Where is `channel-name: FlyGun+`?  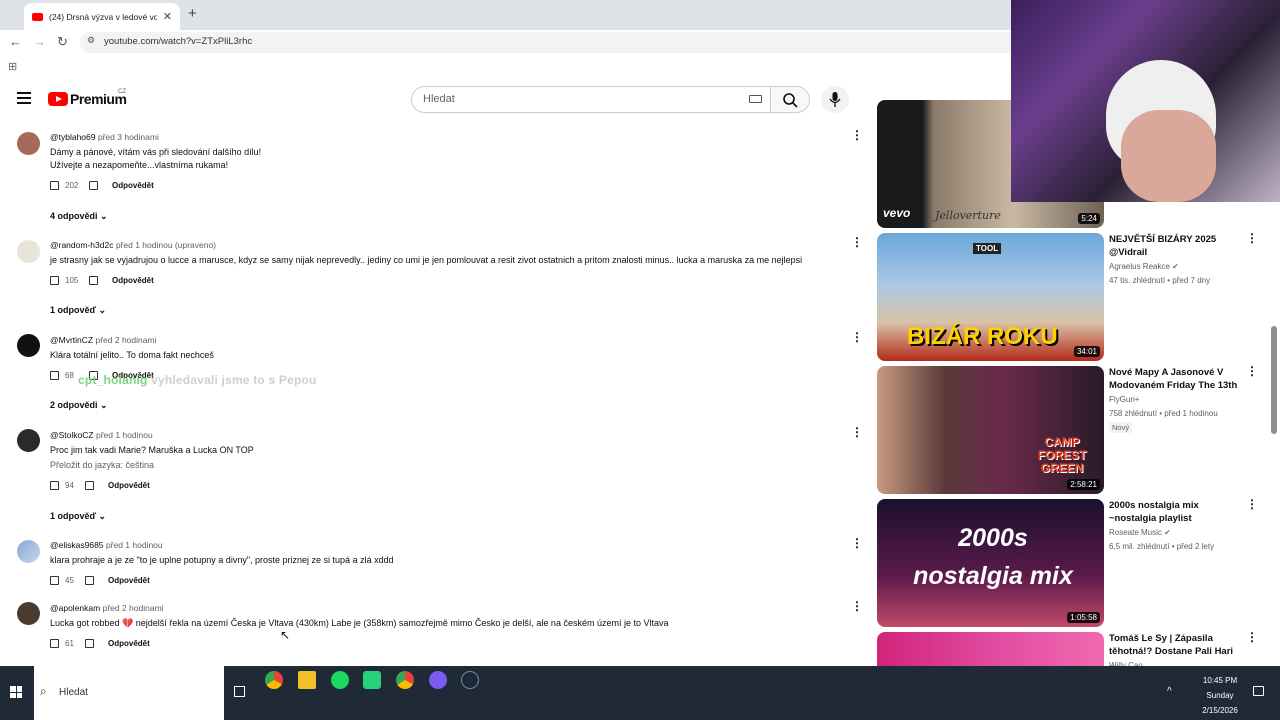 channel-name: FlyGun+ is located at coordinates (1124, 399).